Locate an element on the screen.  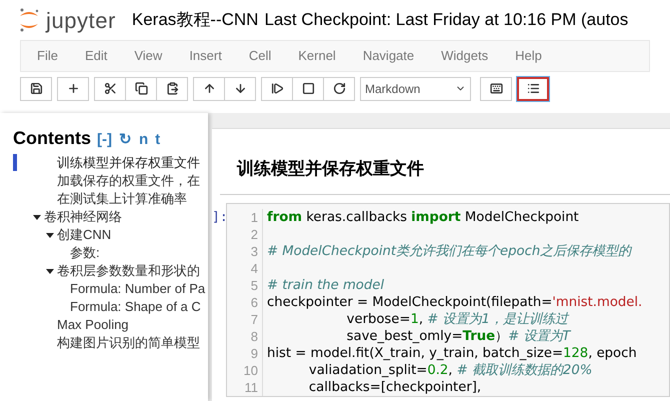
line-number: 7 is located at coordinates (254, 319).